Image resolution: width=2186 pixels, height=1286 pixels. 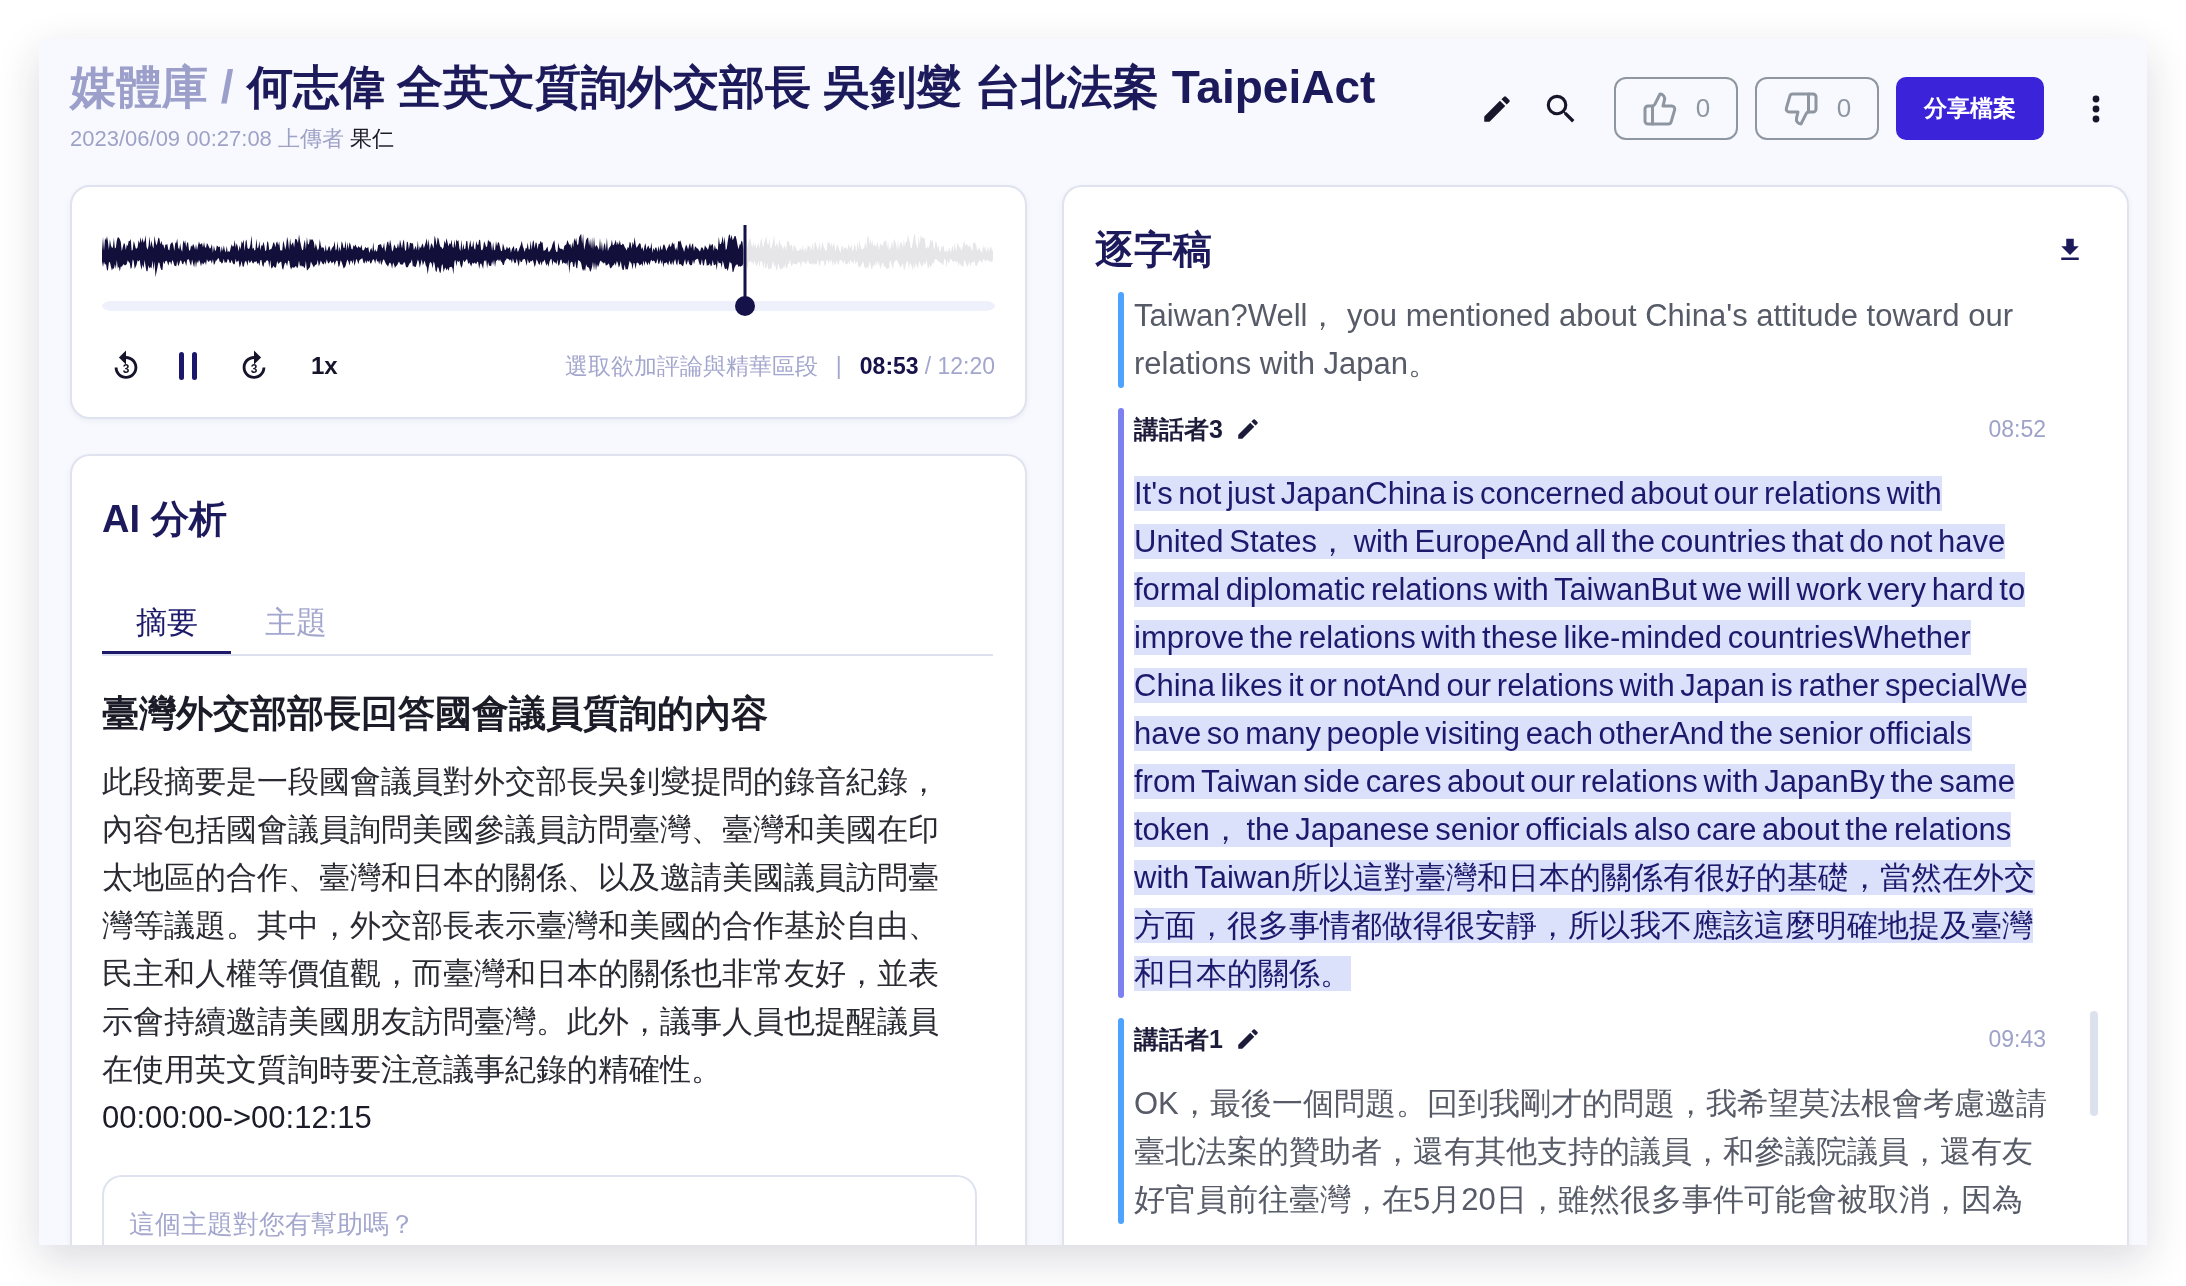 I want to click on time-range: 00:00:00->00:12:15, so click(x=237, y=1118).